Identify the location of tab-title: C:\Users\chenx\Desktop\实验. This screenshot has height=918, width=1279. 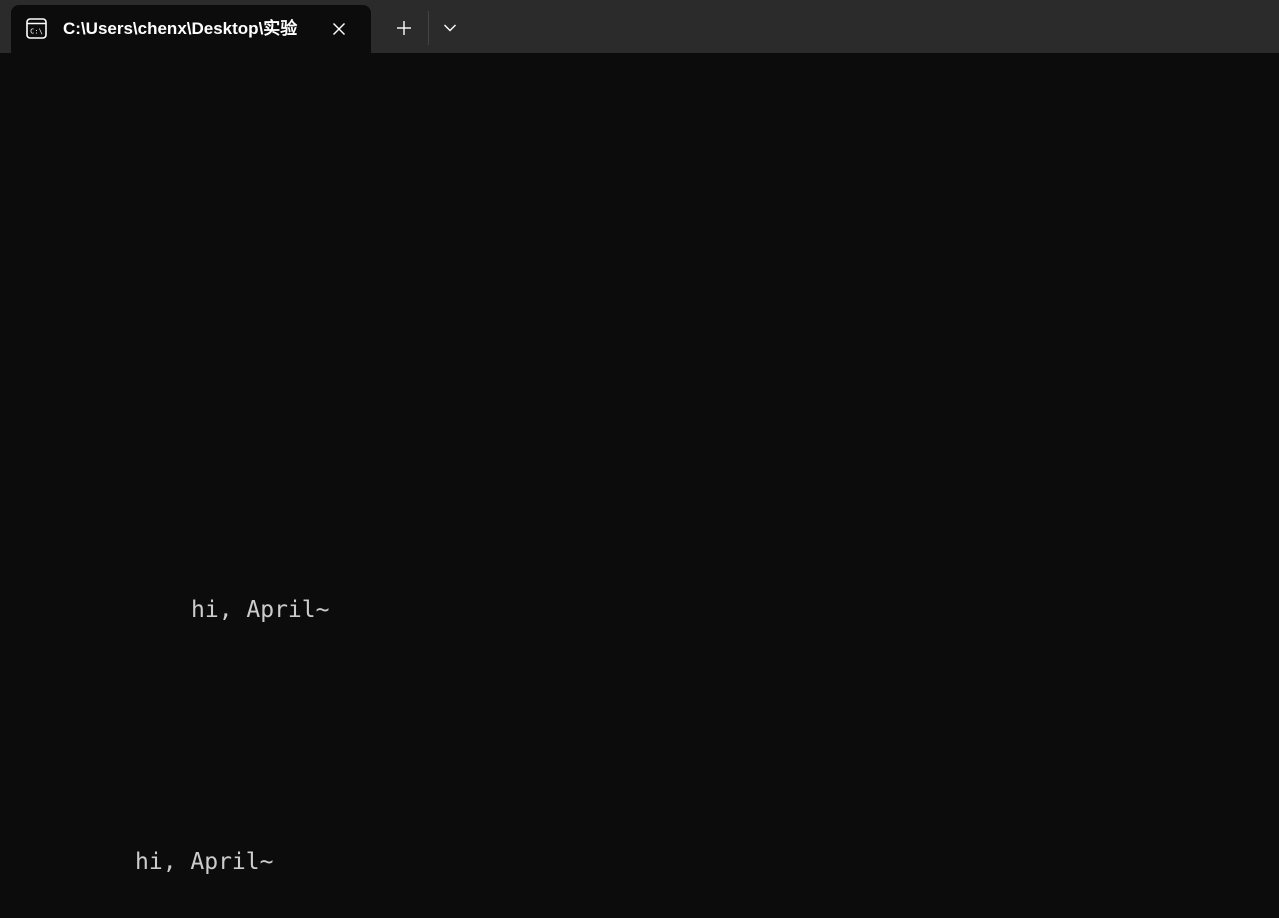
(180, 28).